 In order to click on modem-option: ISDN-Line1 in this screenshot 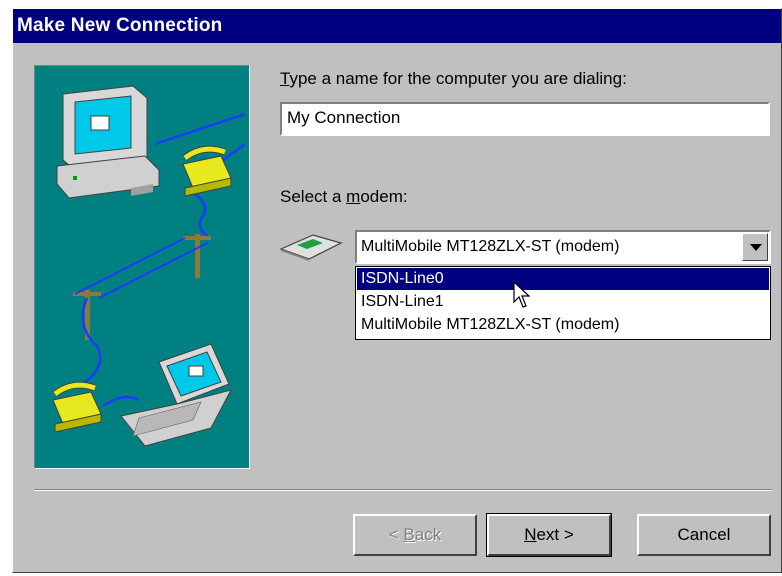, I will do `click(563, 302)`.